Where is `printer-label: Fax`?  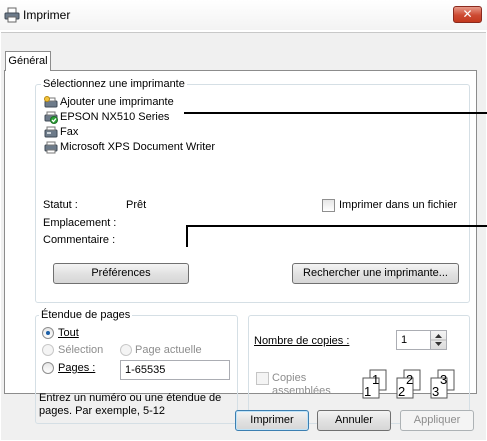
printer-label: Fax is located at coordinates (69, 132).